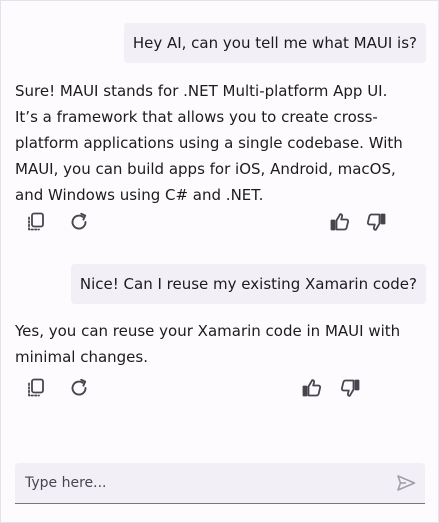 The height and width of the screenshot is (523, 439). What do you see at coordinates (200, 483) in the screenshot?
I see `message-input` at bounding box center [200, 483].